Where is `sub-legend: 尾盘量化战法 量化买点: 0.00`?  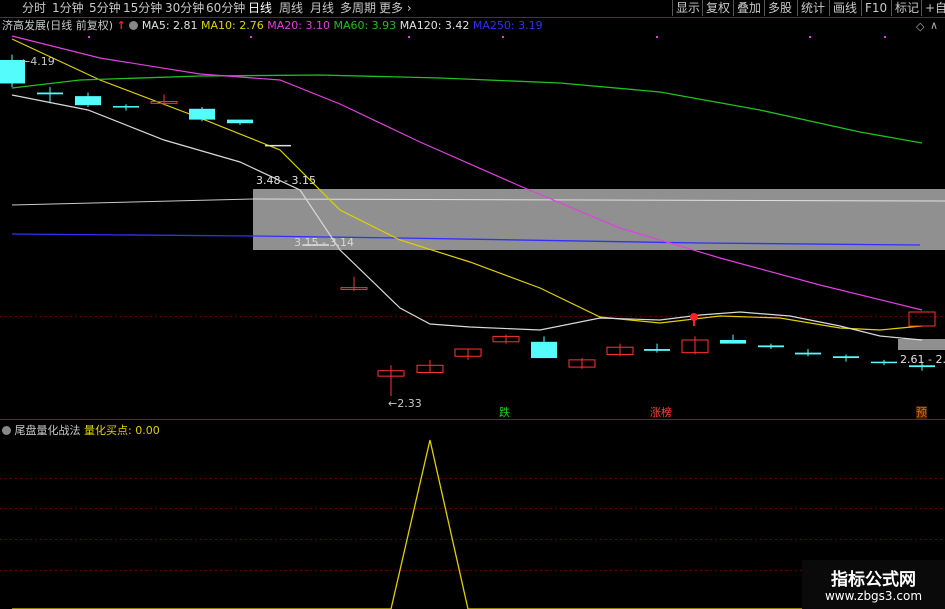 sub-legend: 尾盘量化战法 量化买点: 0.00 is located at coordinates (81, 430).